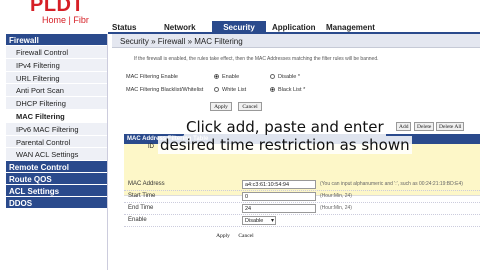 The height and width of the screenshot is (270, 480). What do you see at coordinates (216, 77) in the screenshot?
I see `radio-enable` at bounding box center [216, 77].